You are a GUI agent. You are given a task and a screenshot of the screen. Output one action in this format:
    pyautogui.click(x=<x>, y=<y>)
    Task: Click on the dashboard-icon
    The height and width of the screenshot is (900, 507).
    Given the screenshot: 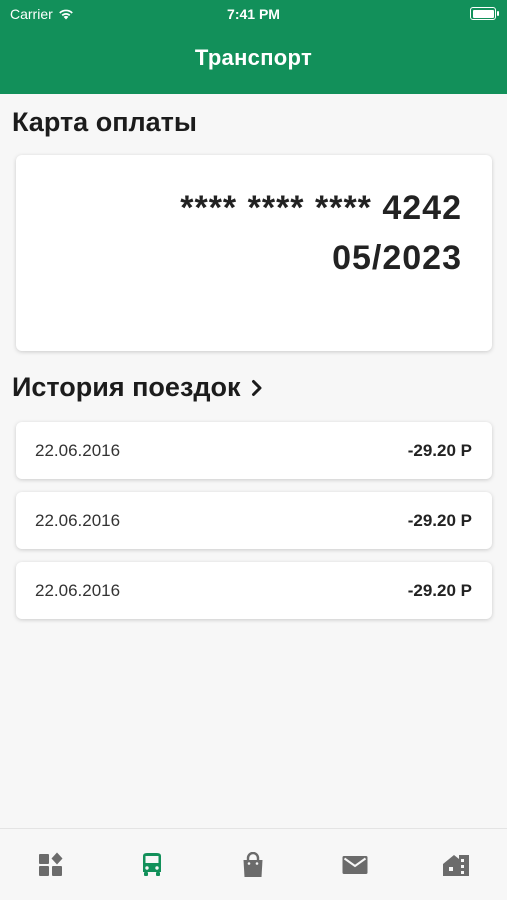 What is the action you would take?
    pyautogui.click(x=50, y=864)
    